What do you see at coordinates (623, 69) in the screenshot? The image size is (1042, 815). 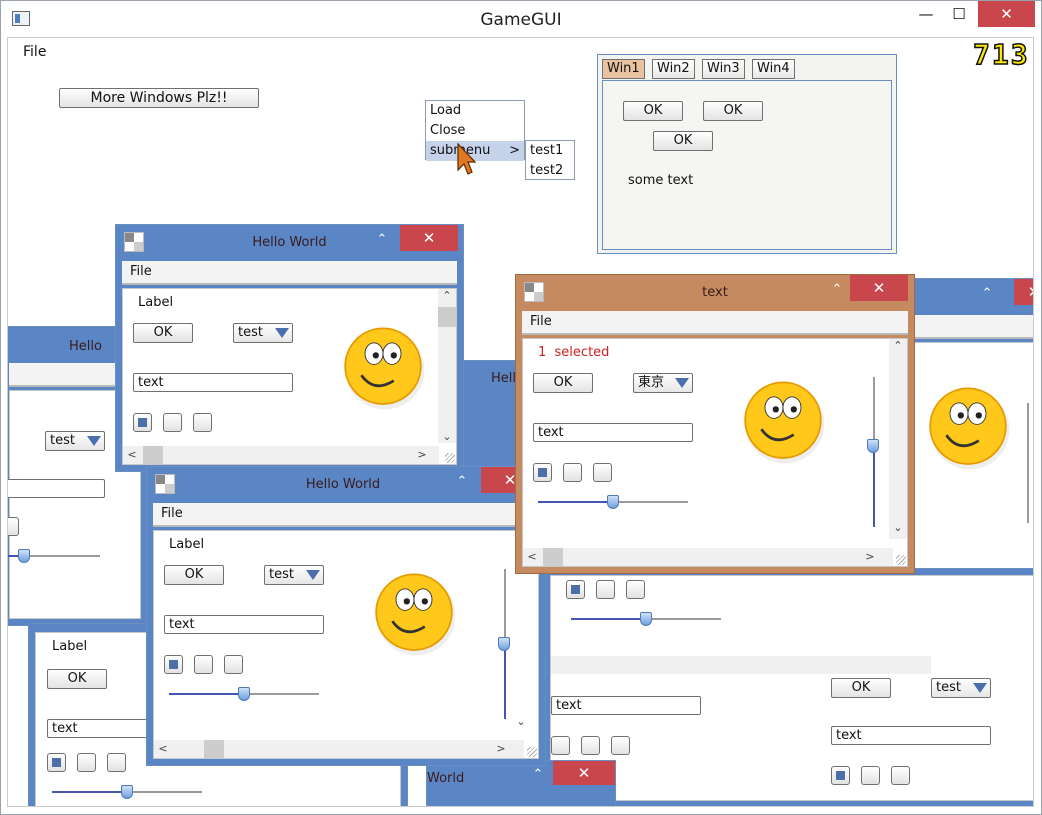 I see `tab-win1: Win1` at bounding box center [623, 69].